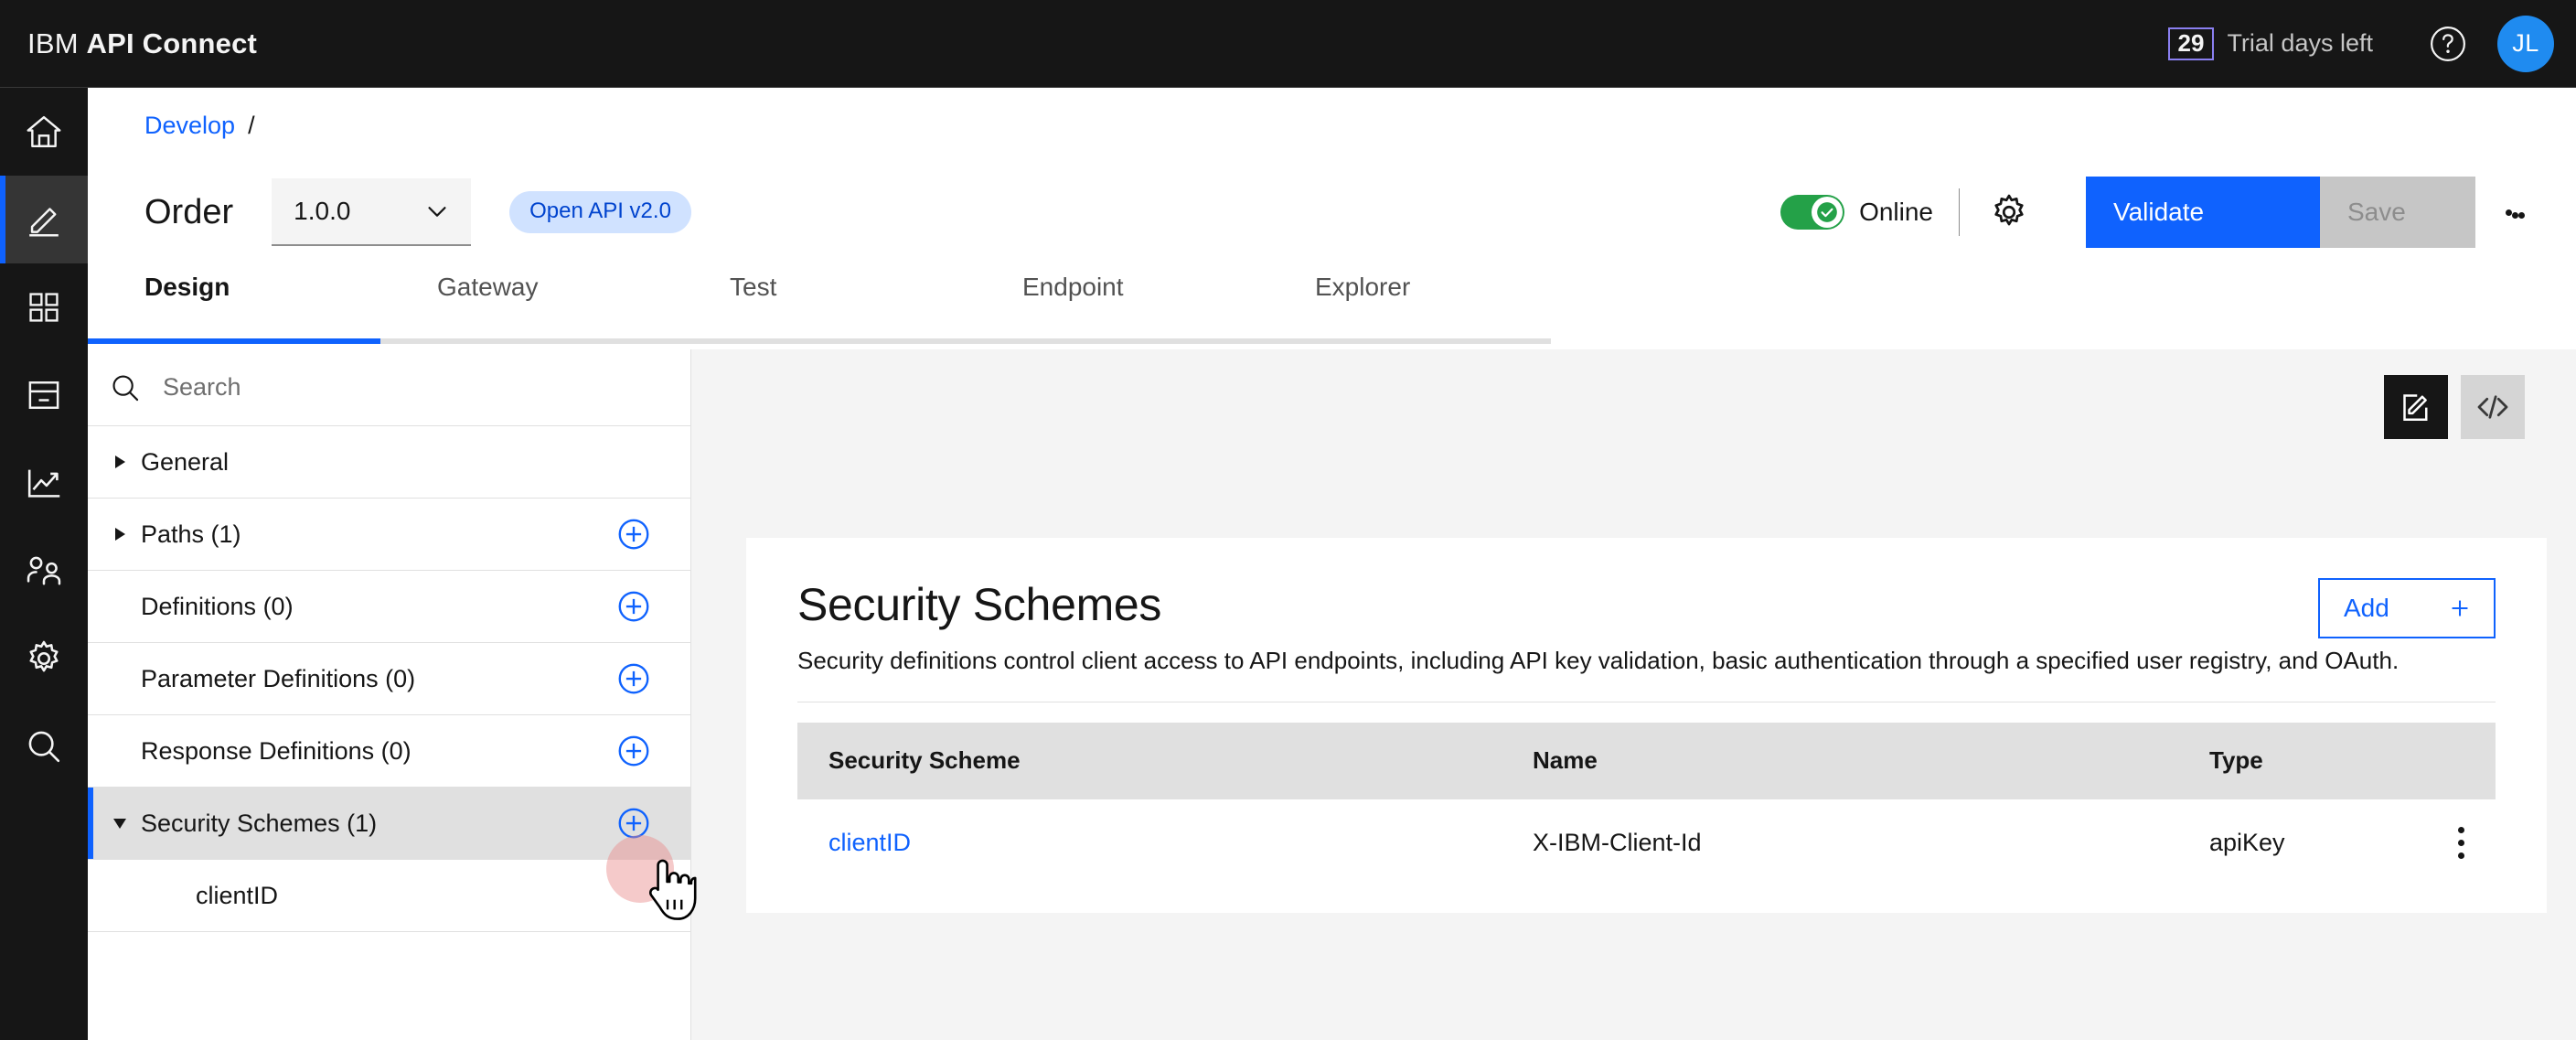 This screenshot has height=1040, width=2576. Describe the element at coordinates (2366, 608) in the screenshot. I see `add-button-label: Add` at that location.